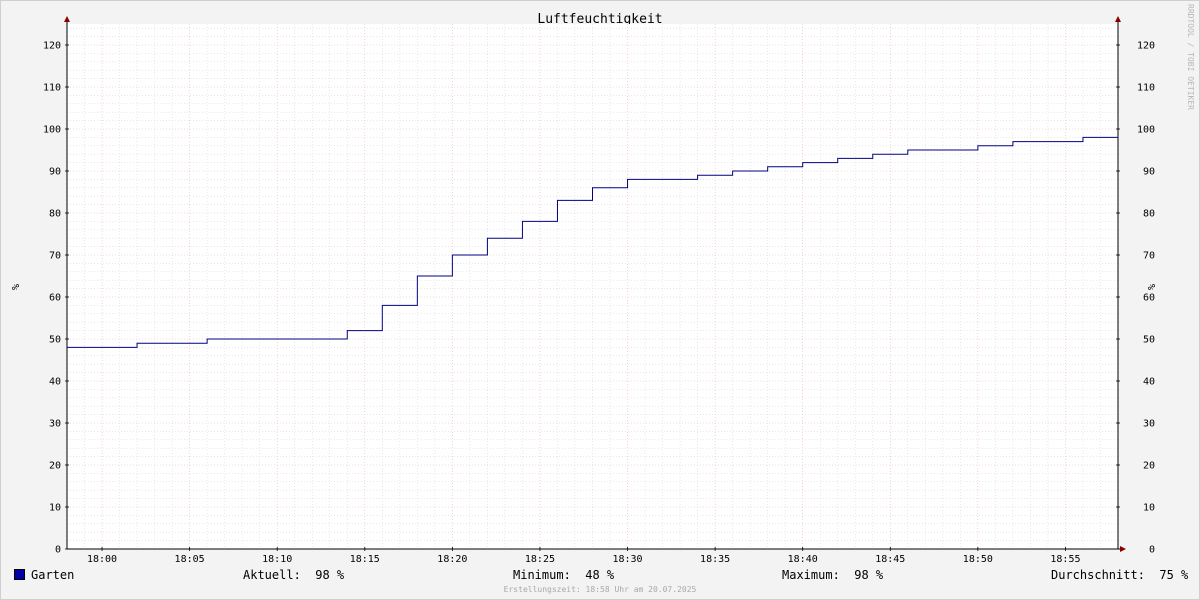 This screenshot has height=600, width=1200. I want to click on y-tick-label-right: 120, so click(1146, 46).